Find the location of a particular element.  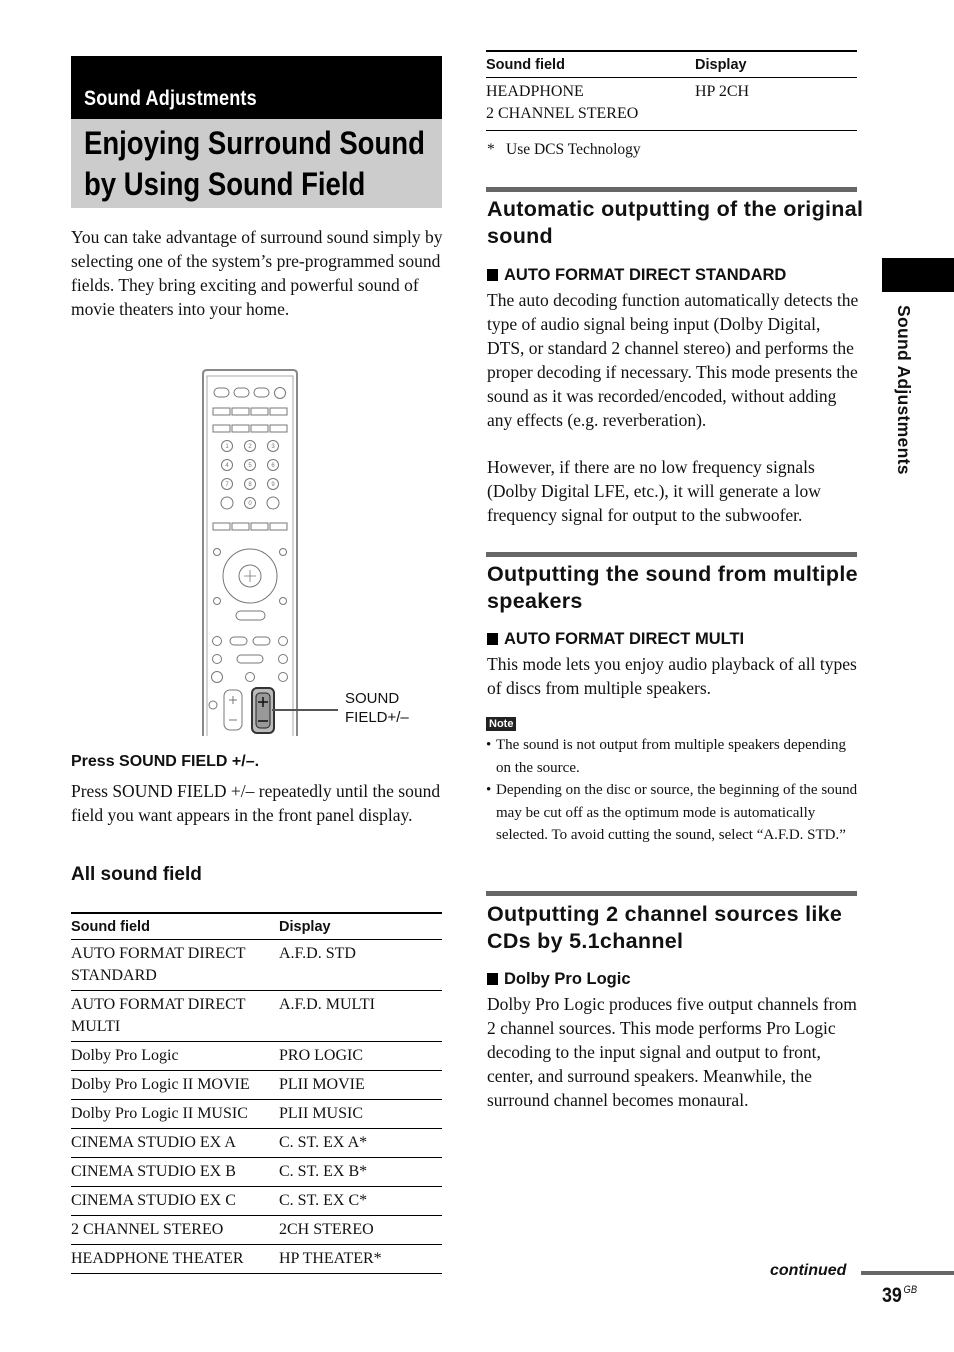

table-row: Dolby Pro Logic II MOVIE PLII MOVIE is located at coordinates (256, 1085).